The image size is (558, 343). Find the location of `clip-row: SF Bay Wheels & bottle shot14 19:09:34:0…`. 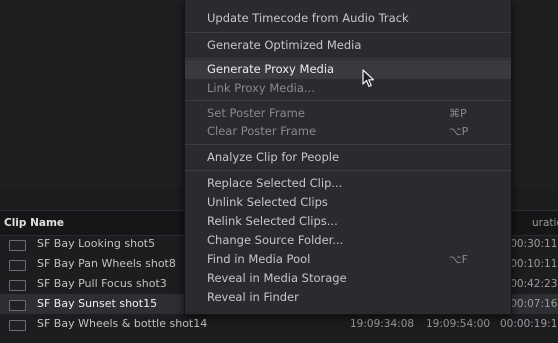

clip-row: SF Bay Wheels & bottle shot14 19:09:34:0… is located at coordinates (279, 324).